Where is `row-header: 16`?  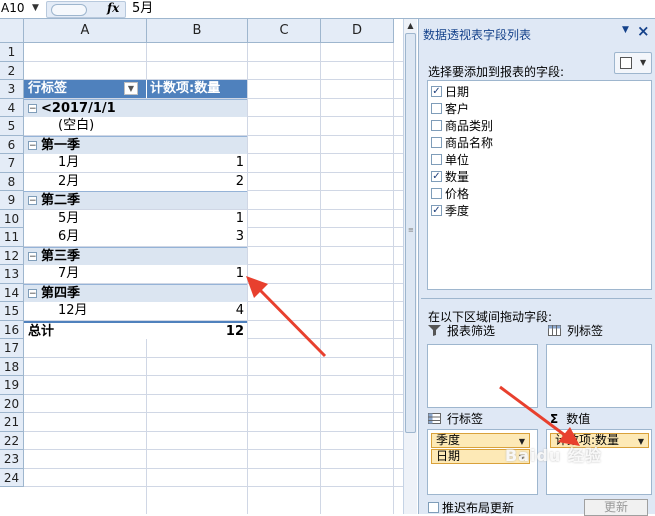
row-header: 16 is located at coordinates (12, 329).